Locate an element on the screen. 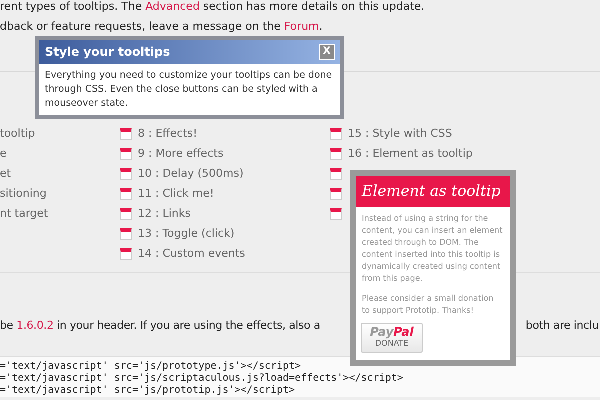 This screenshot has height=400, width=600. intro-text: dback or feature requests, leave a message on the Forum. is located at coordinates (162, 27).